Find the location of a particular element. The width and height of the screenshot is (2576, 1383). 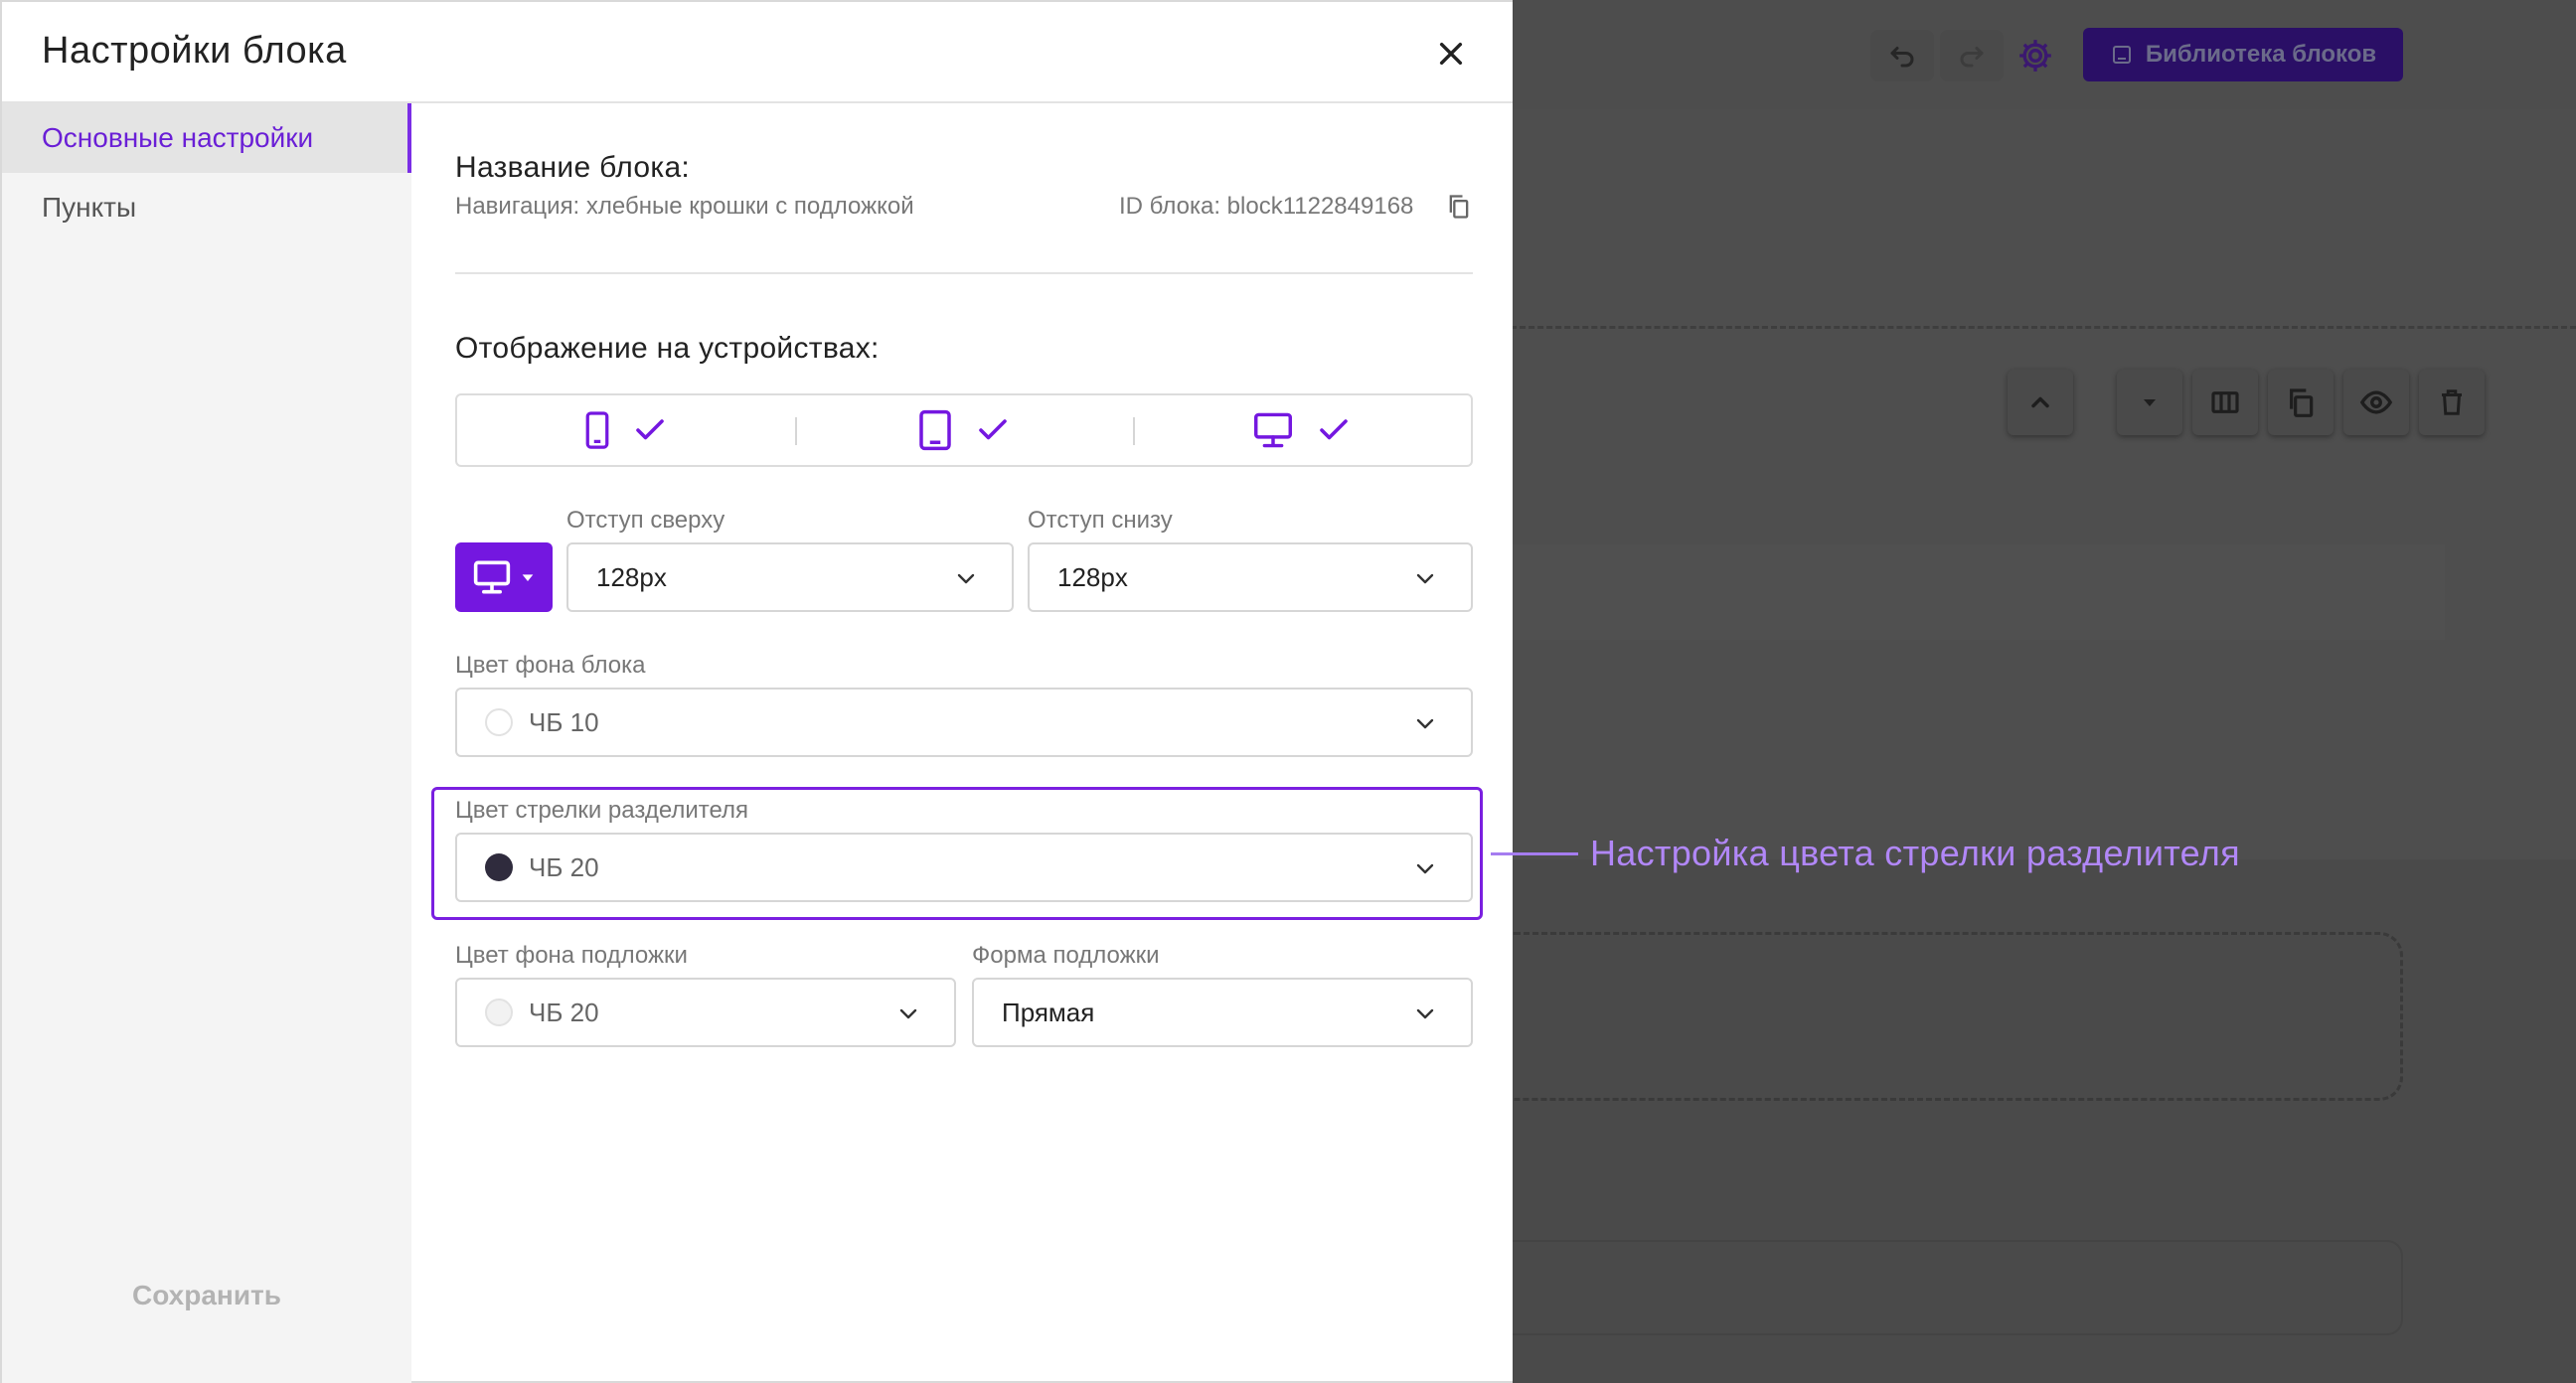

arrow-color-label: Цвет стрелки разделителя is located at coordinates (602, 811).